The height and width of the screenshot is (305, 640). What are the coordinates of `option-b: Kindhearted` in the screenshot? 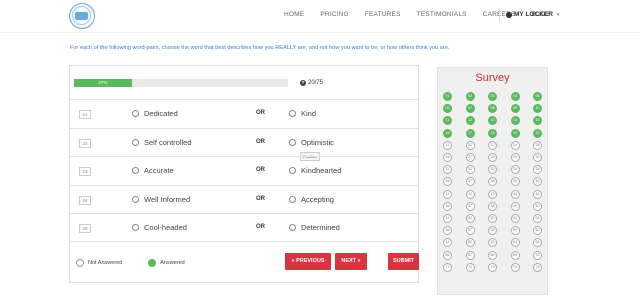 It's located at (315, 170).